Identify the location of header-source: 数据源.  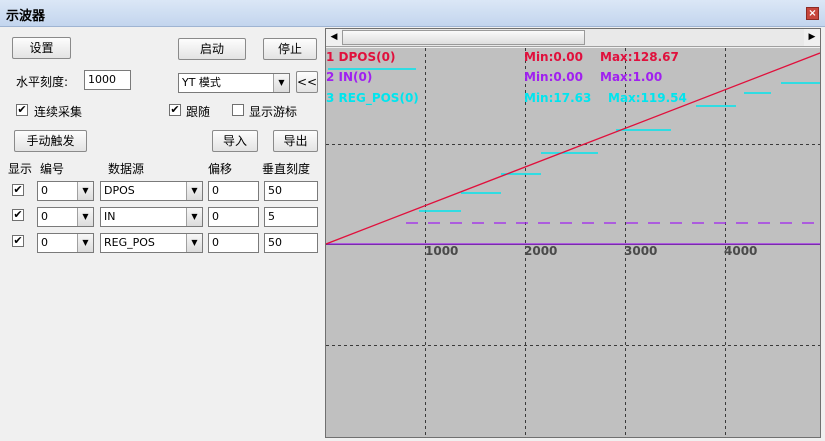
(126, 169).